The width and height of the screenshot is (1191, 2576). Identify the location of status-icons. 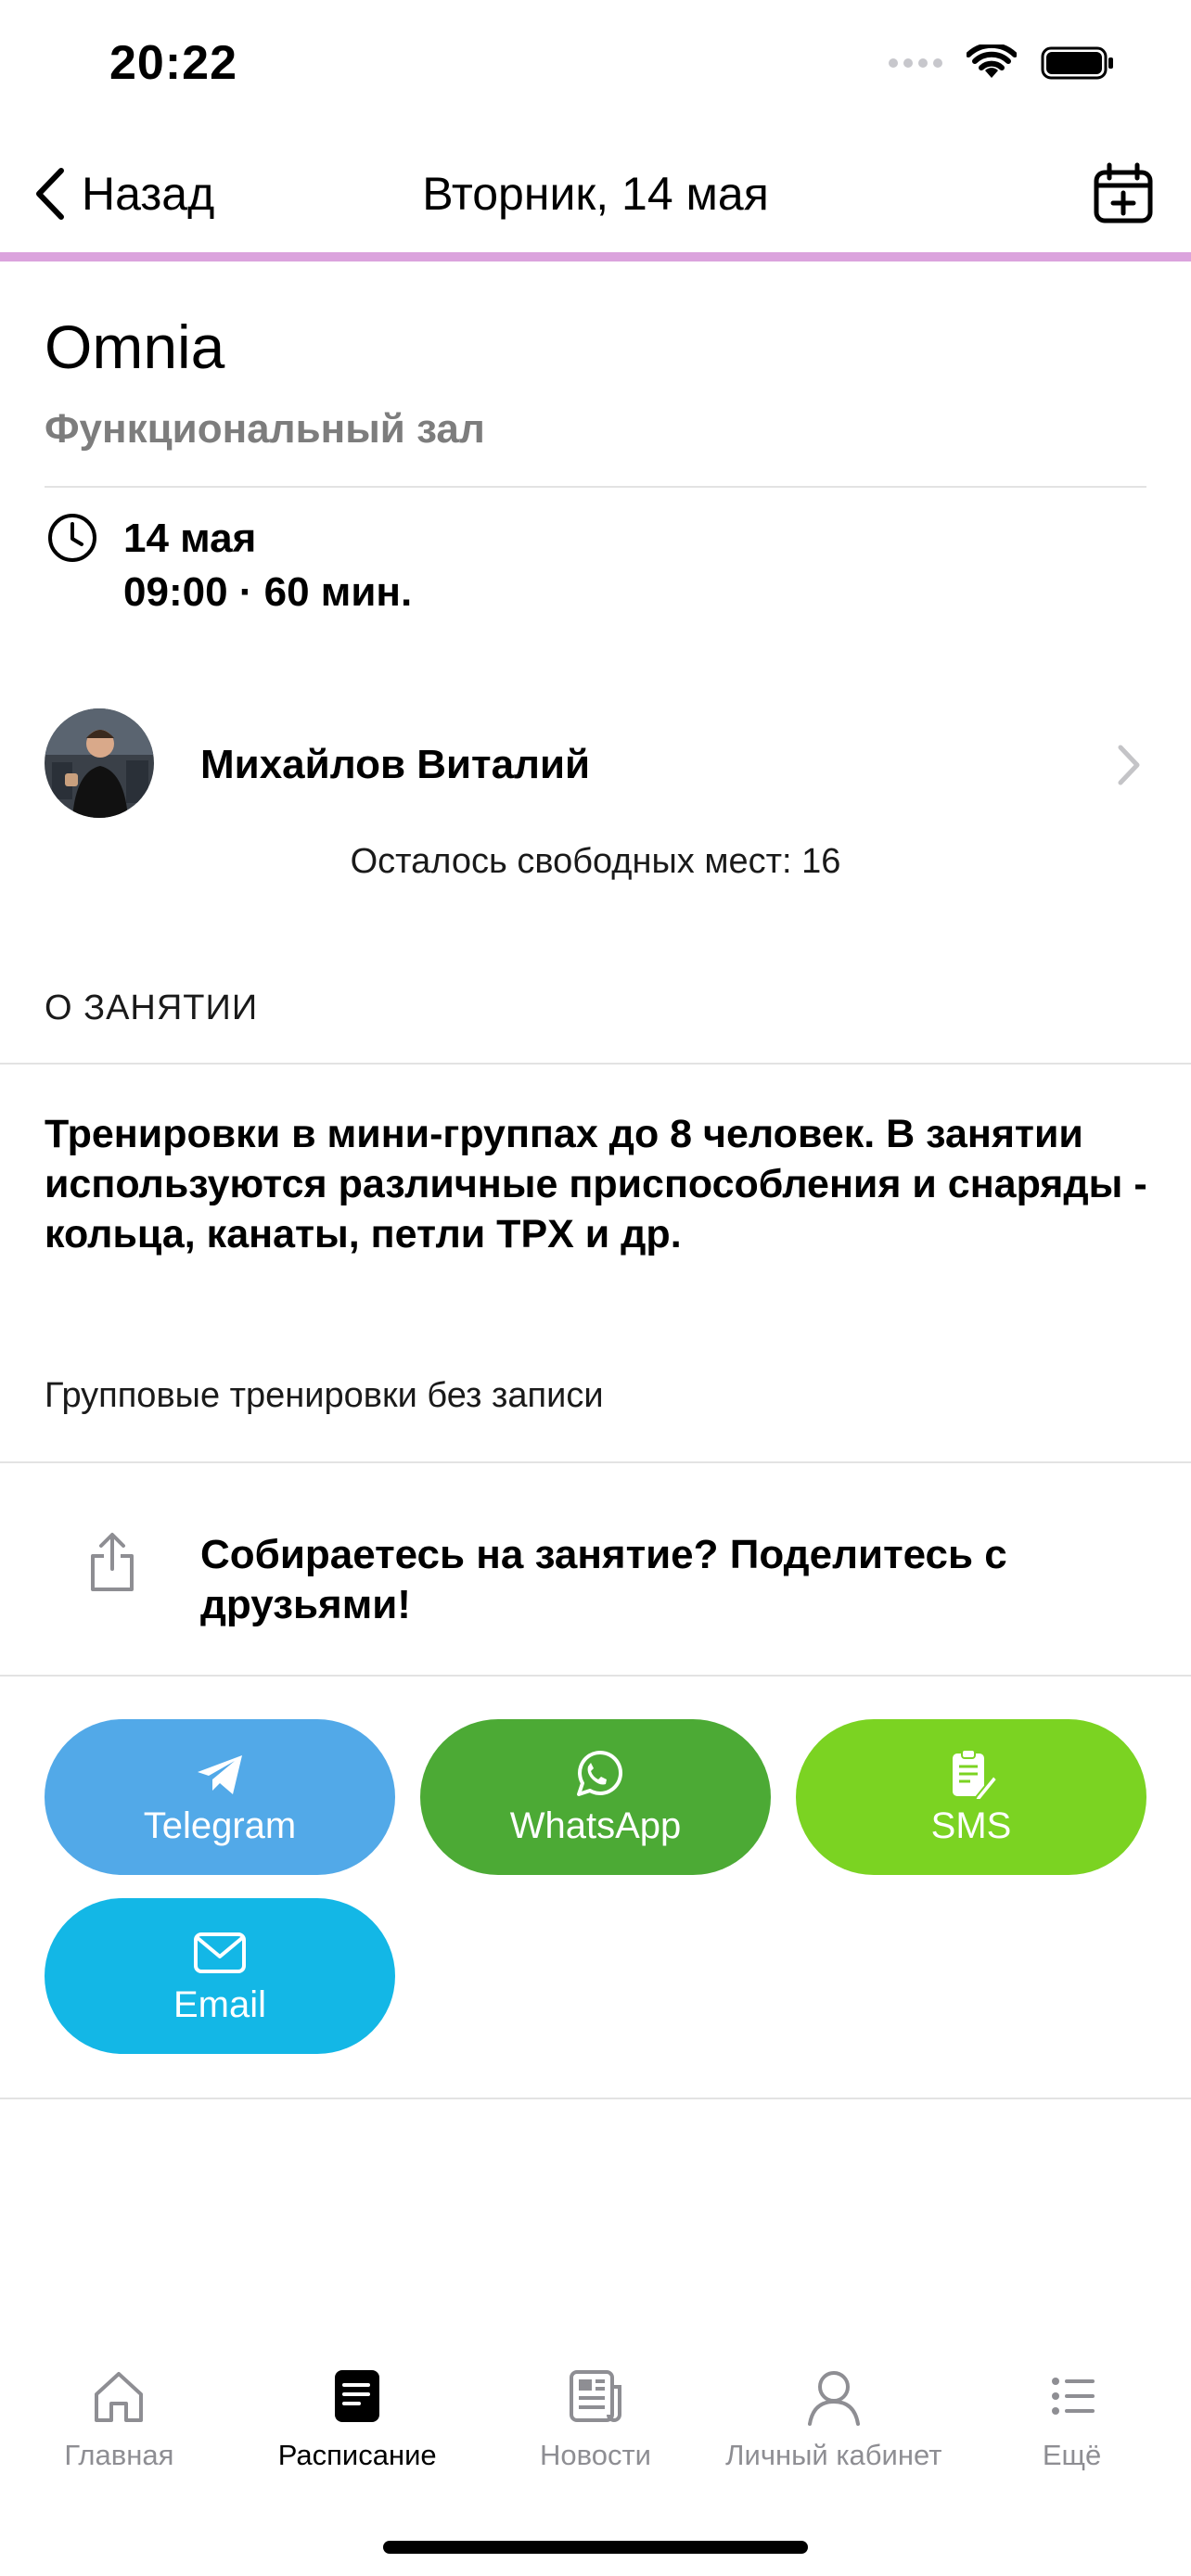
(1002, 64).